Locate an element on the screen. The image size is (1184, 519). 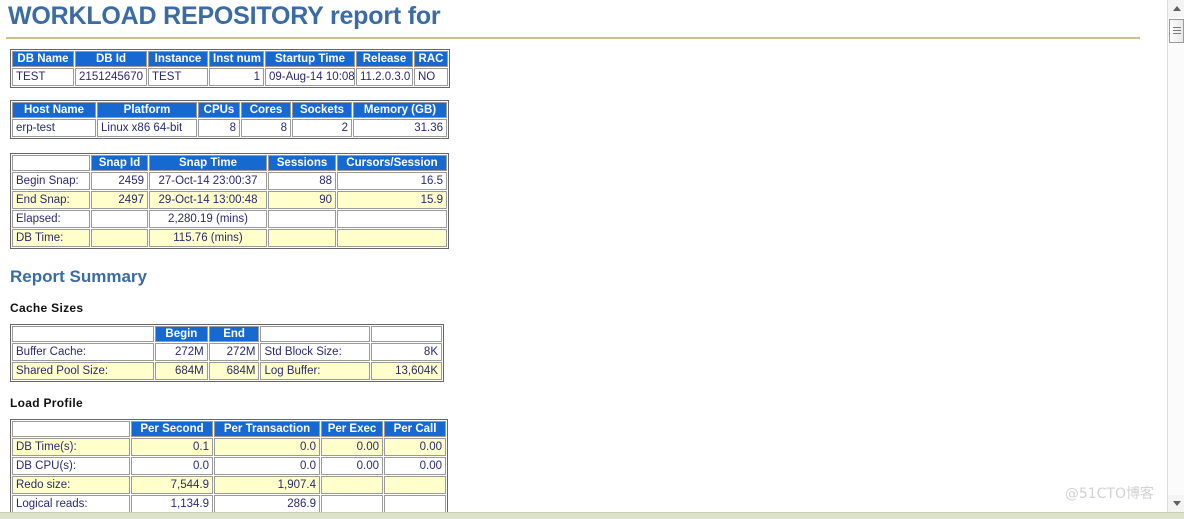
cell-db-times-per-second: 0.1 is located at coordinates (172, 447).